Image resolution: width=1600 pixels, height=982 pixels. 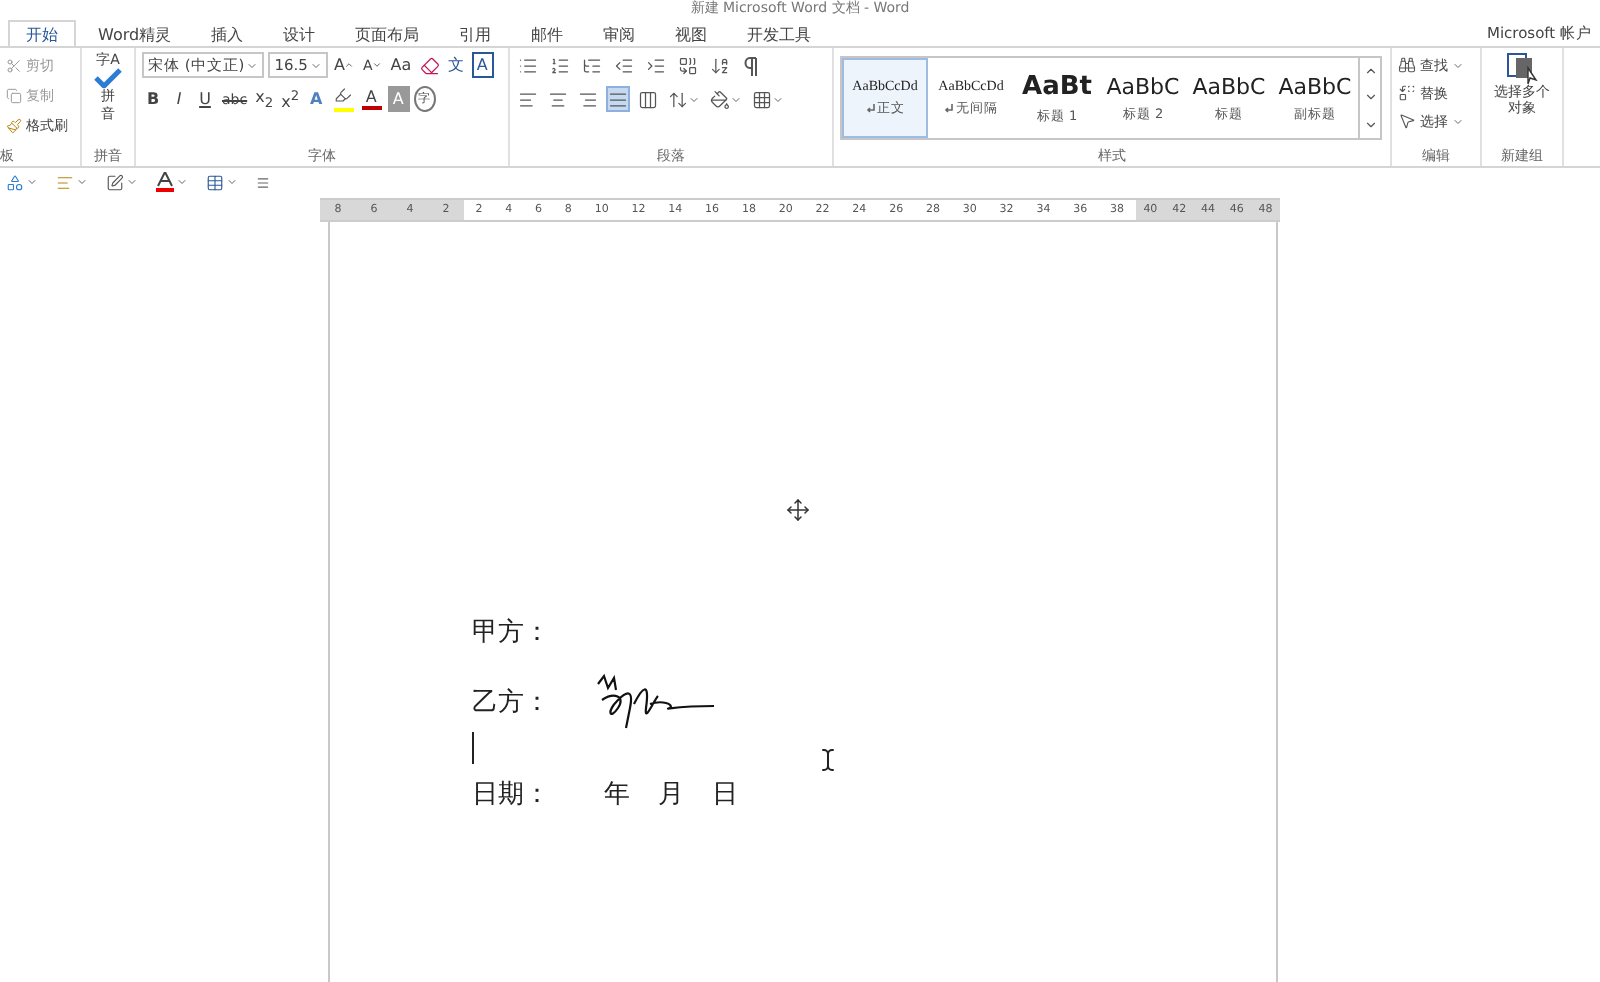 I want to click on scissors-icon, so click(x=14, y=65).